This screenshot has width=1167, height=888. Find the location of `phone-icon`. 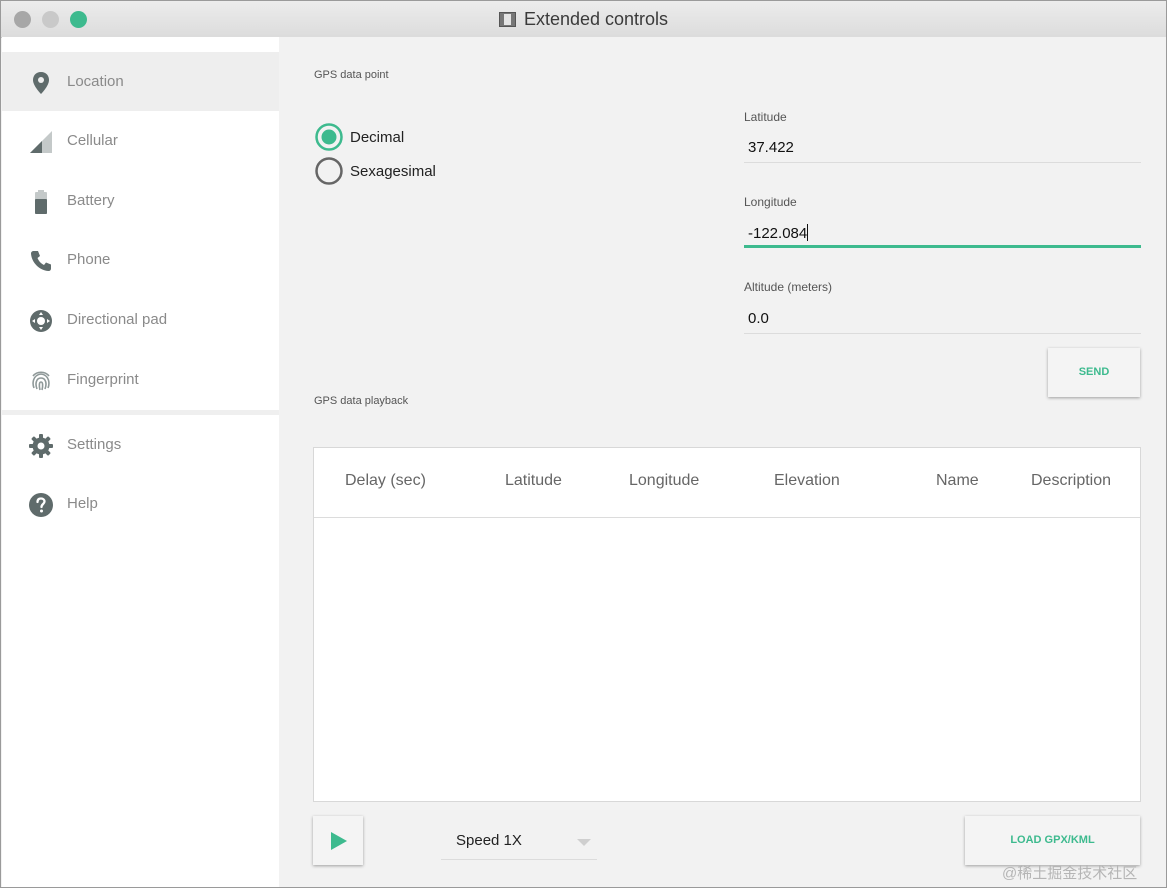

phone-icon is located at coordinates (41, 261).